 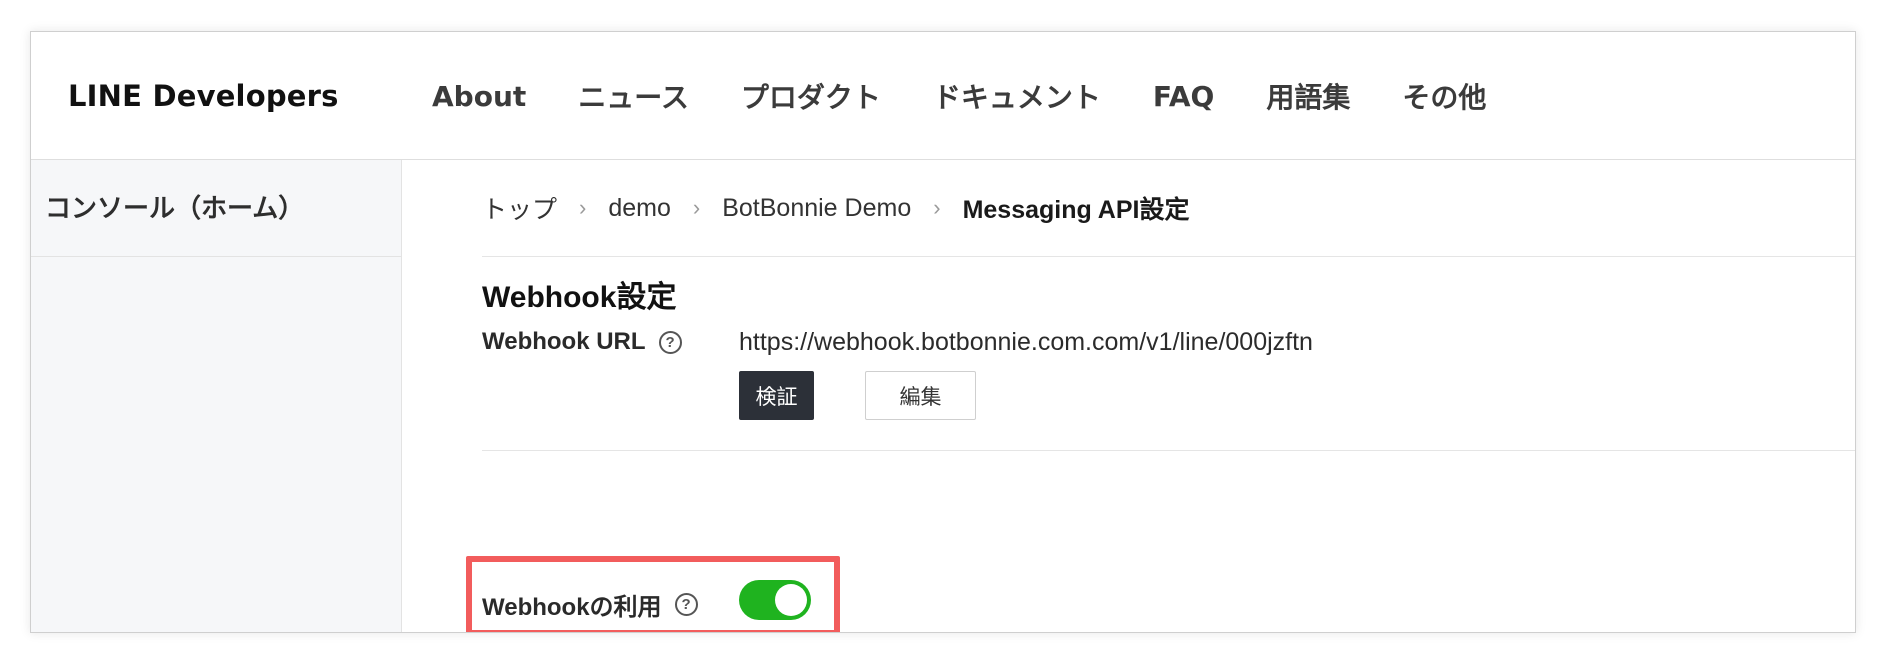 I want to click on nav-documents: ドキュメント, so click(x=1017, y=96).